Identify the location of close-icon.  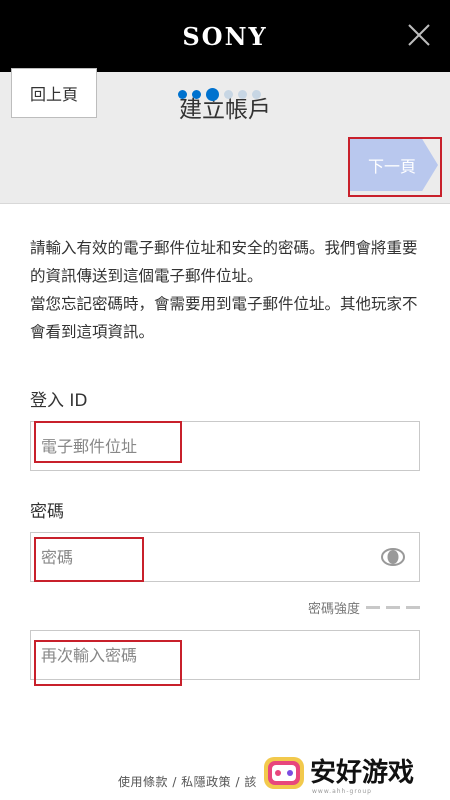
(419, 35).